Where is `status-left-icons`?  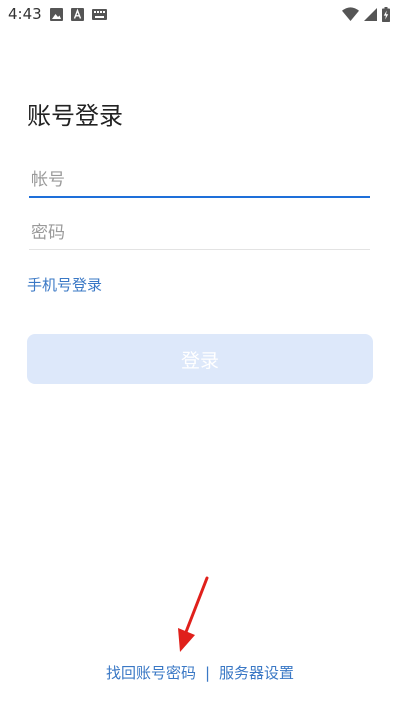 status-left-icons is located at coordinates (78, 14).